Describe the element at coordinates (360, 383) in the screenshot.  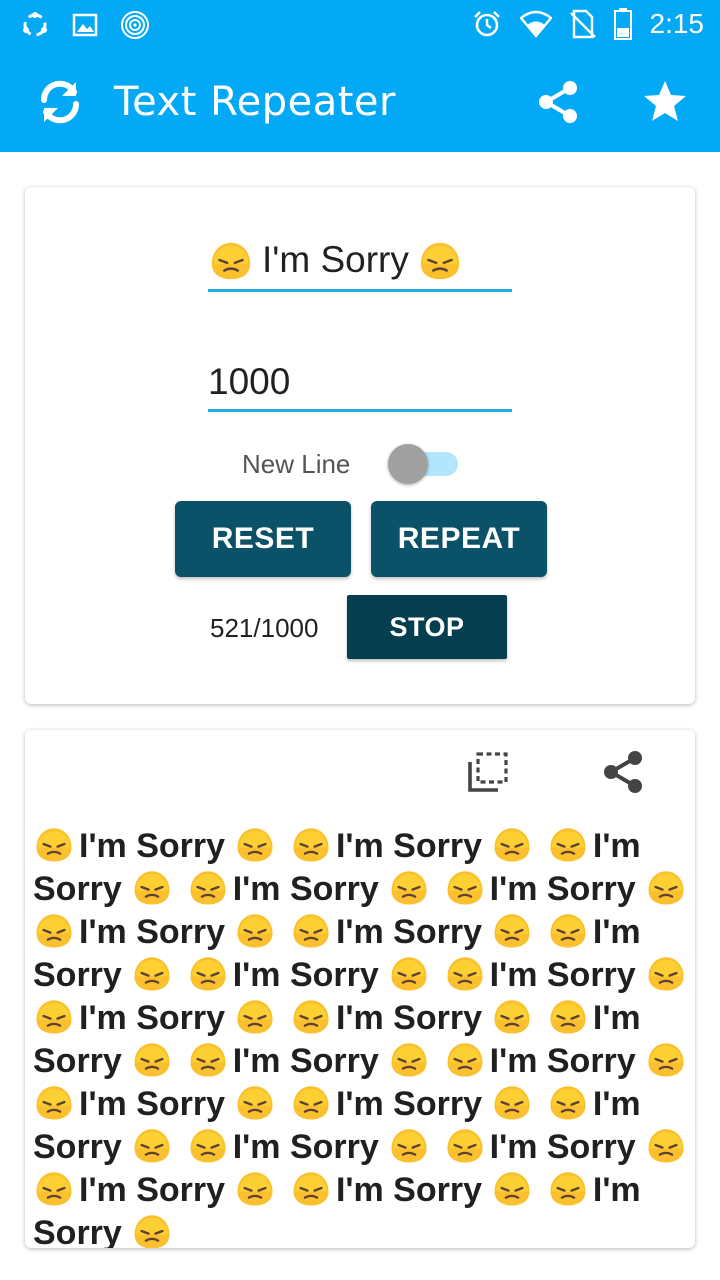
I see `count-input: 1000` at that location.